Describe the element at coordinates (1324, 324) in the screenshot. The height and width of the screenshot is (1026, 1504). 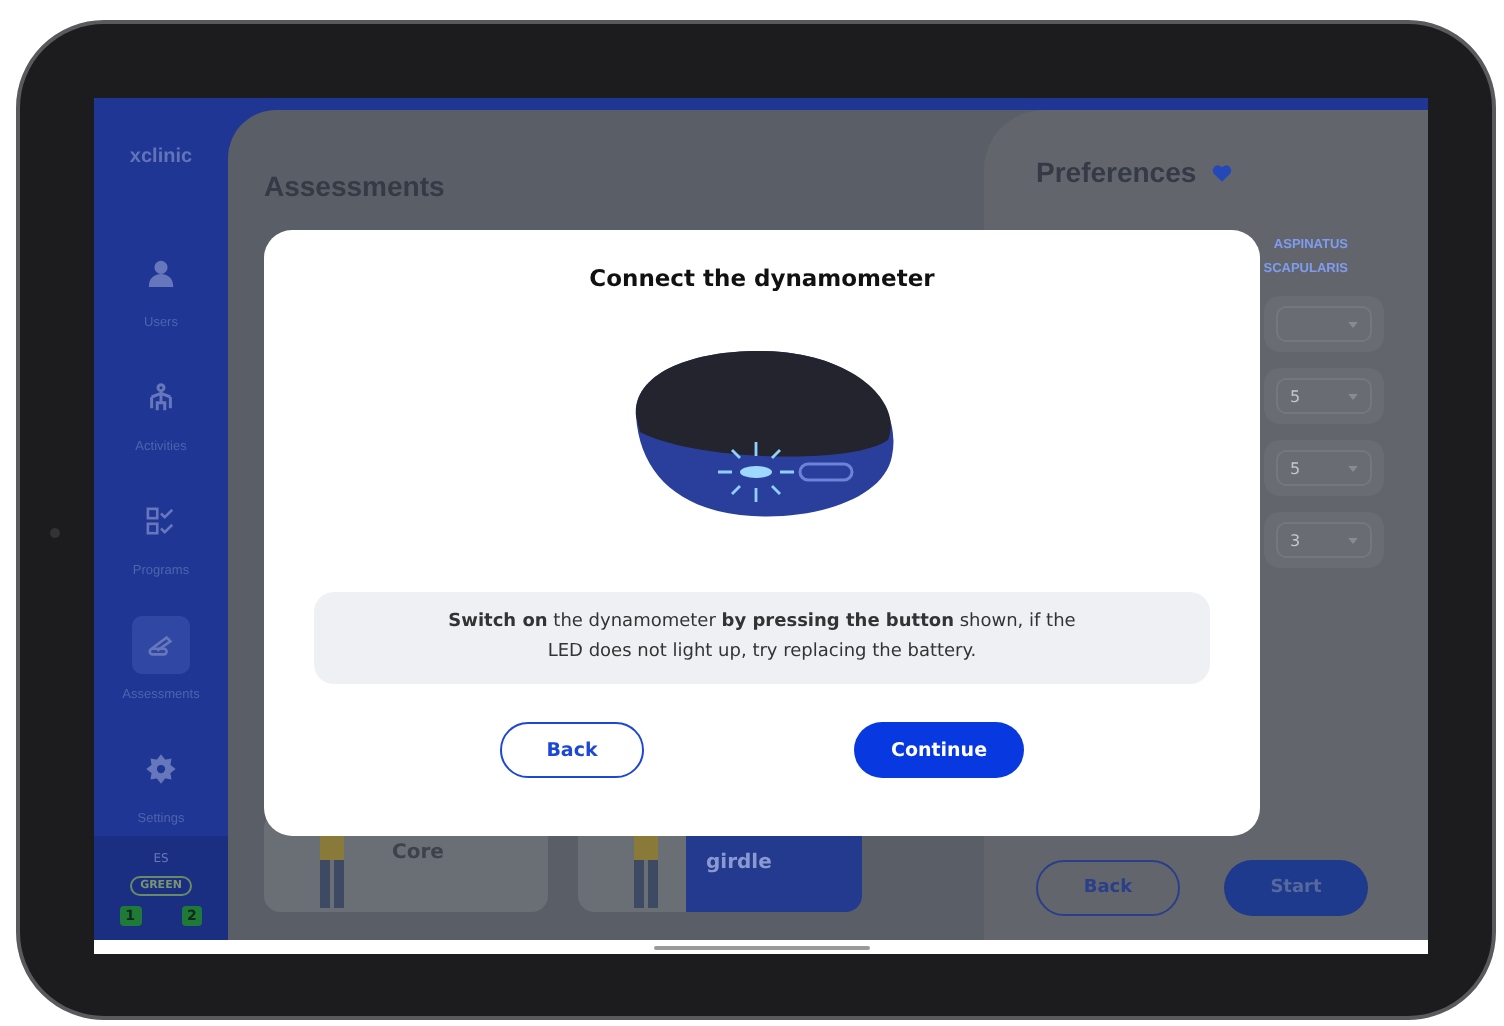
I see `value-dropdown` at that location.